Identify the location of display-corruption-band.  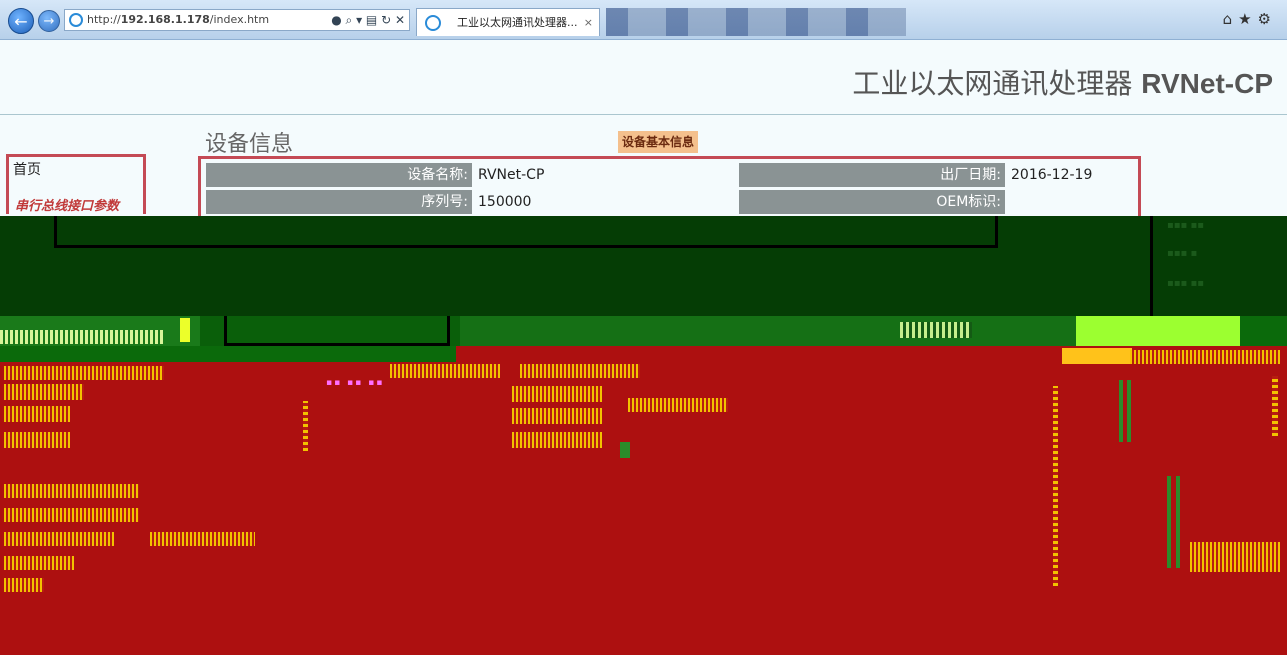
(643, 331).